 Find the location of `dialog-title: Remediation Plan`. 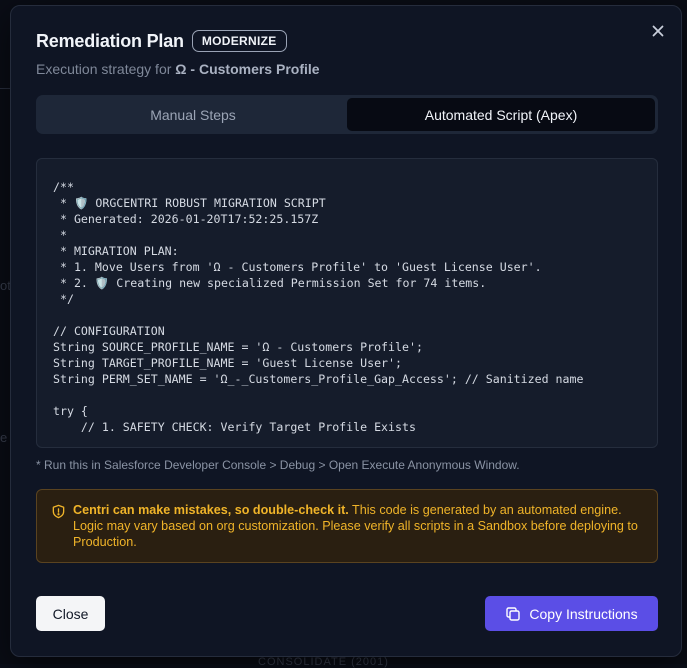

dialog-title: Remediation Plan is located at coordinates (110, 41).